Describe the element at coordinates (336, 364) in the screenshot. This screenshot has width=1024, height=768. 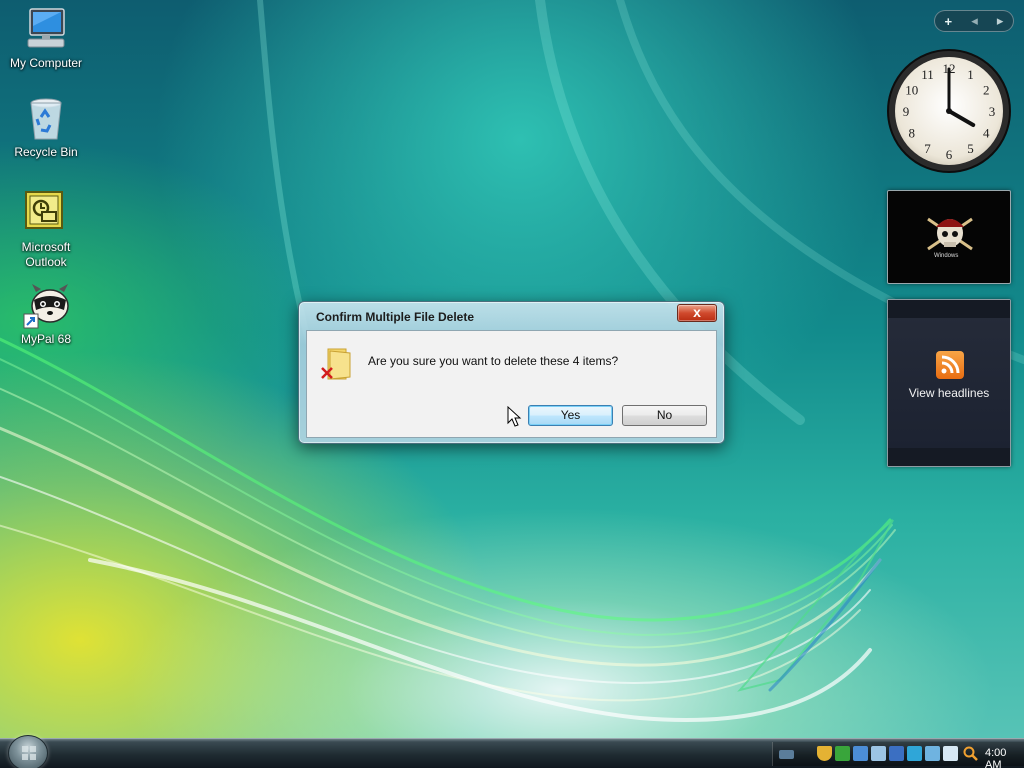
I see `folder-delete-icon` at that location.